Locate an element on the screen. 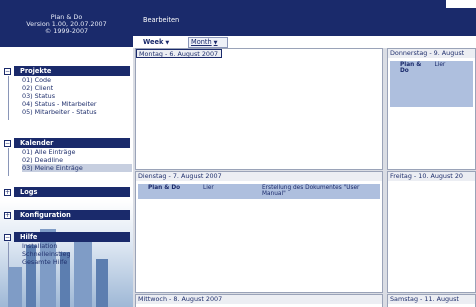 Image resolution: width=476 pixels, height=307 pixels. tab-week-label: Week is located at coordinates (153, 42).